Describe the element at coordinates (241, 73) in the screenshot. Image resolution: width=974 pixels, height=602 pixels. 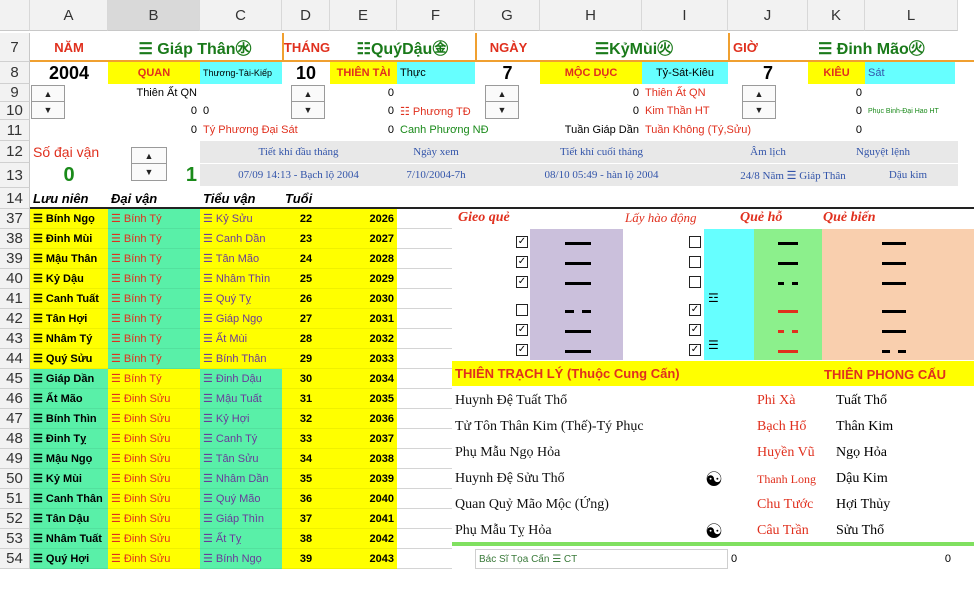
I see `thuong-tai-cell: Thương-Tài-Kiếp` at that location.